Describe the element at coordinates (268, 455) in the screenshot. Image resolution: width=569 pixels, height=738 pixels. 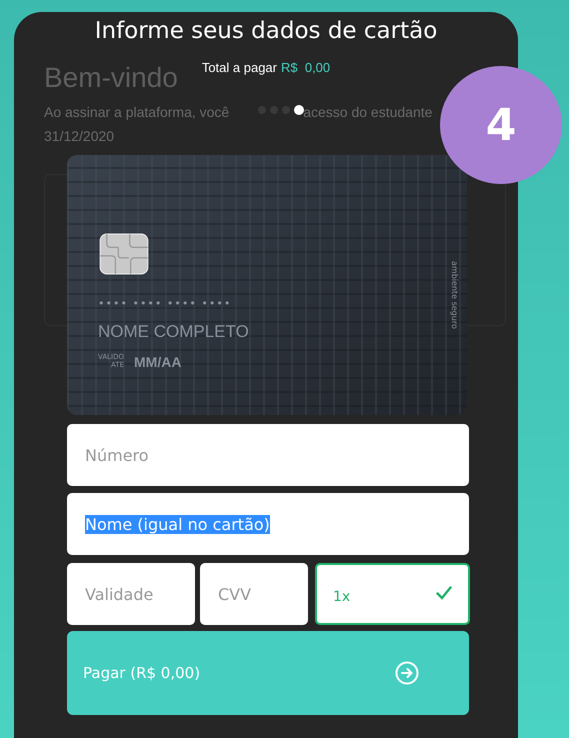
I see `number-field: Número` at that location.